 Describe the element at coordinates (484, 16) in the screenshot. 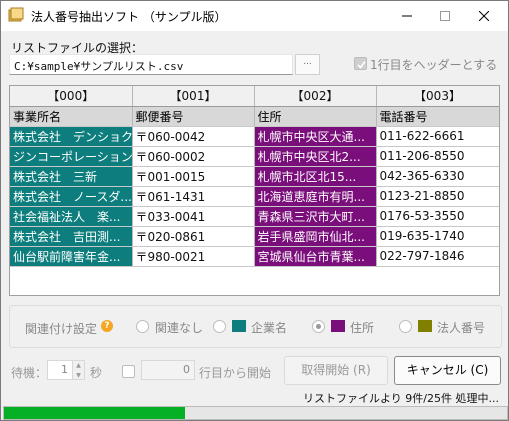

I see `close-icon` at that location.